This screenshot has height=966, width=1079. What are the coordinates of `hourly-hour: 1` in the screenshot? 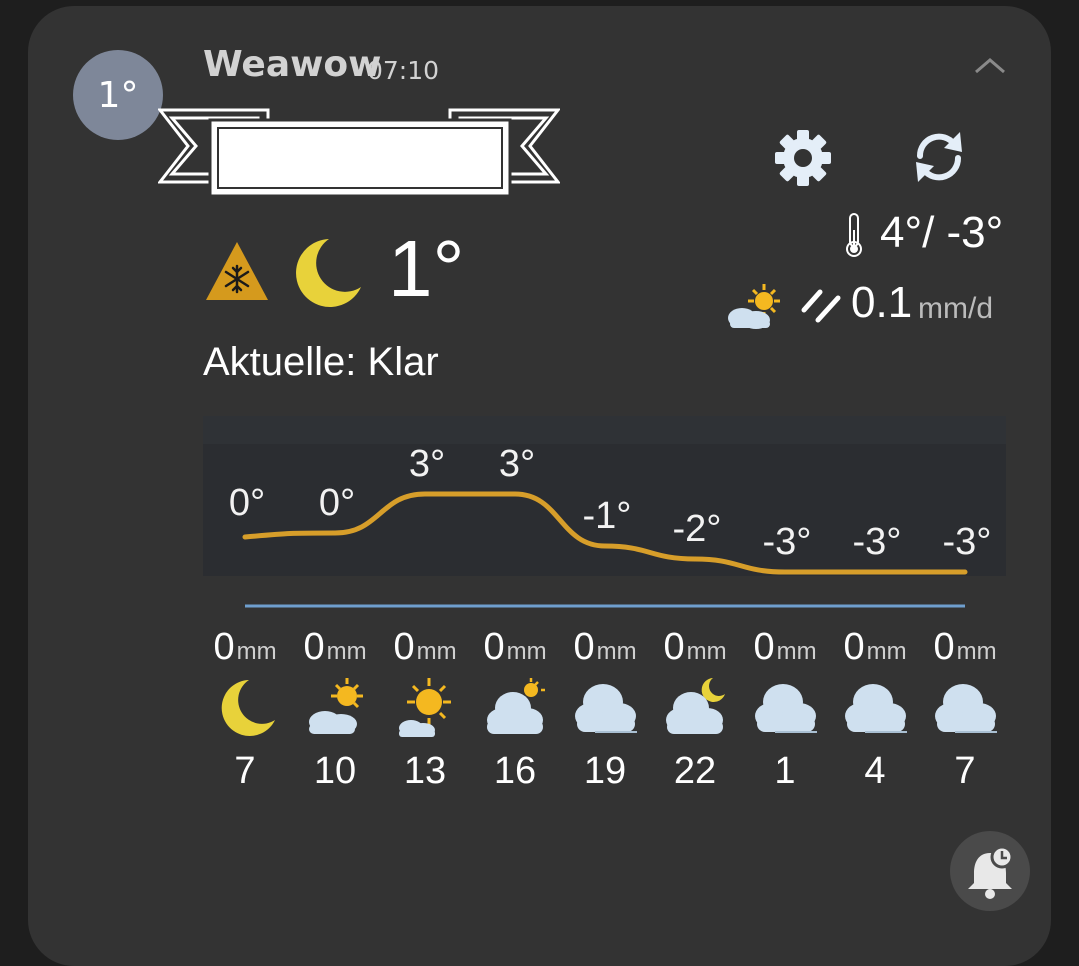 It's located at (785, 771).